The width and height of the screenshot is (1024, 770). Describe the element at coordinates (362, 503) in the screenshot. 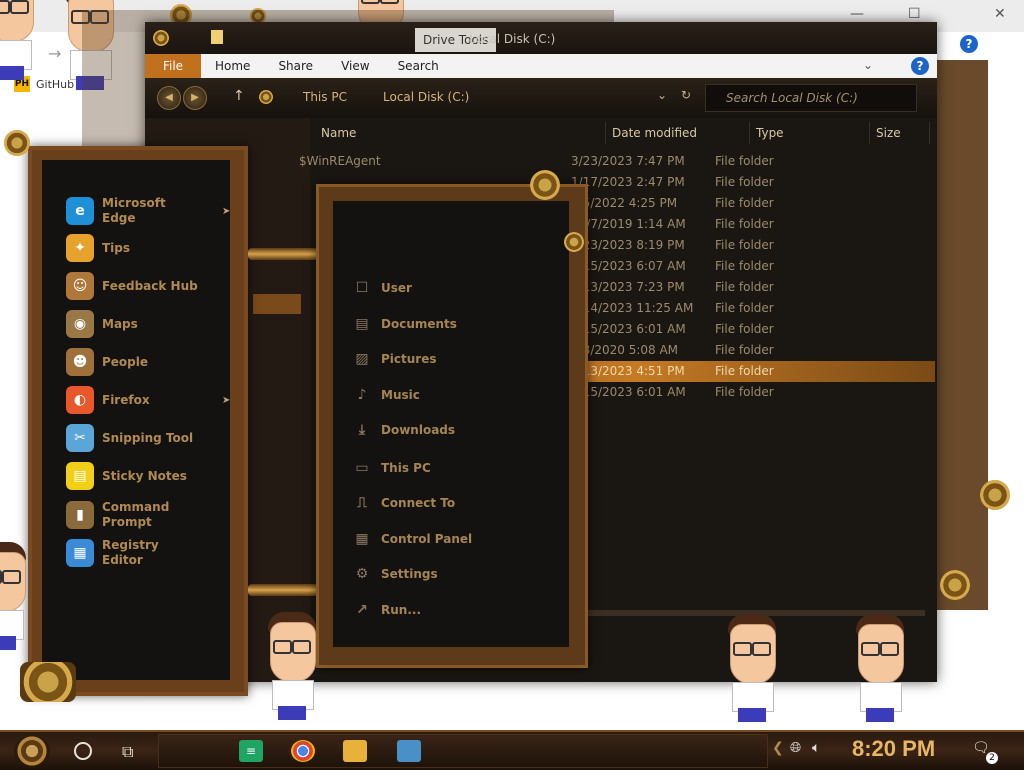

I see `network-icon: ⎍` at that location.